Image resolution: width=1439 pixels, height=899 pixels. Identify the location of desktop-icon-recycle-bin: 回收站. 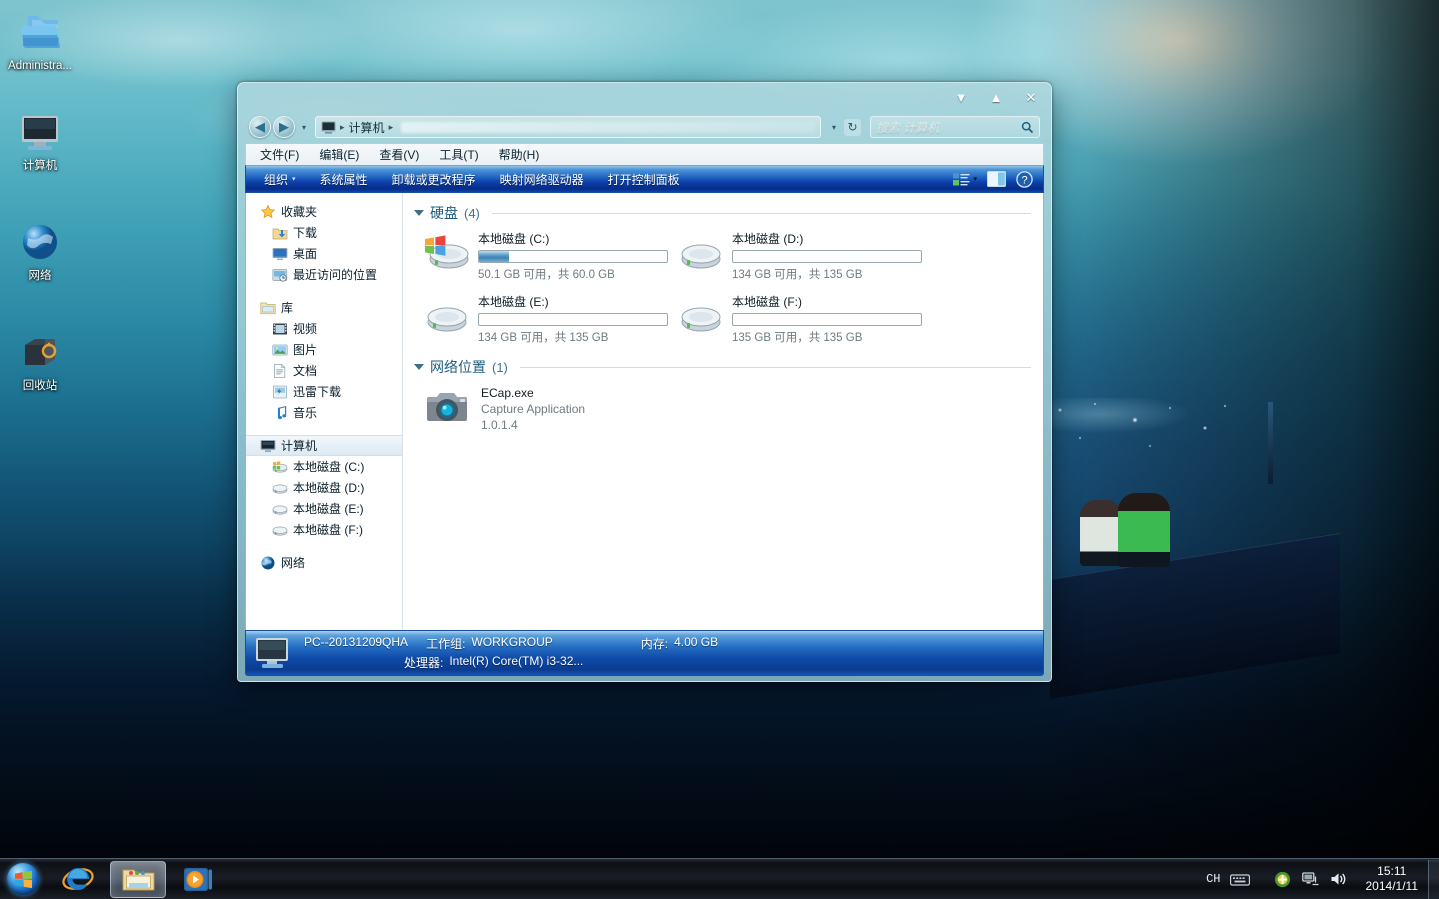
(40, 360).